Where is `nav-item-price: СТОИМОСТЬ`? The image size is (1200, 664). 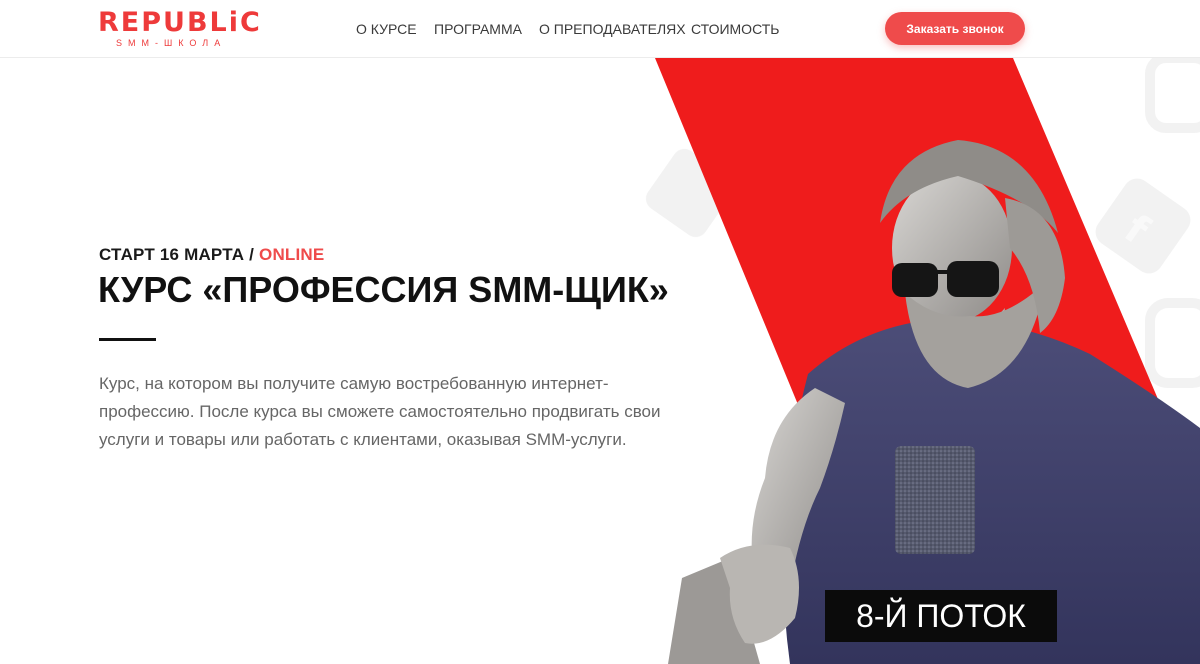 nav-item-price: СТОИМОСТЬ is located at coordinates (735, 29).